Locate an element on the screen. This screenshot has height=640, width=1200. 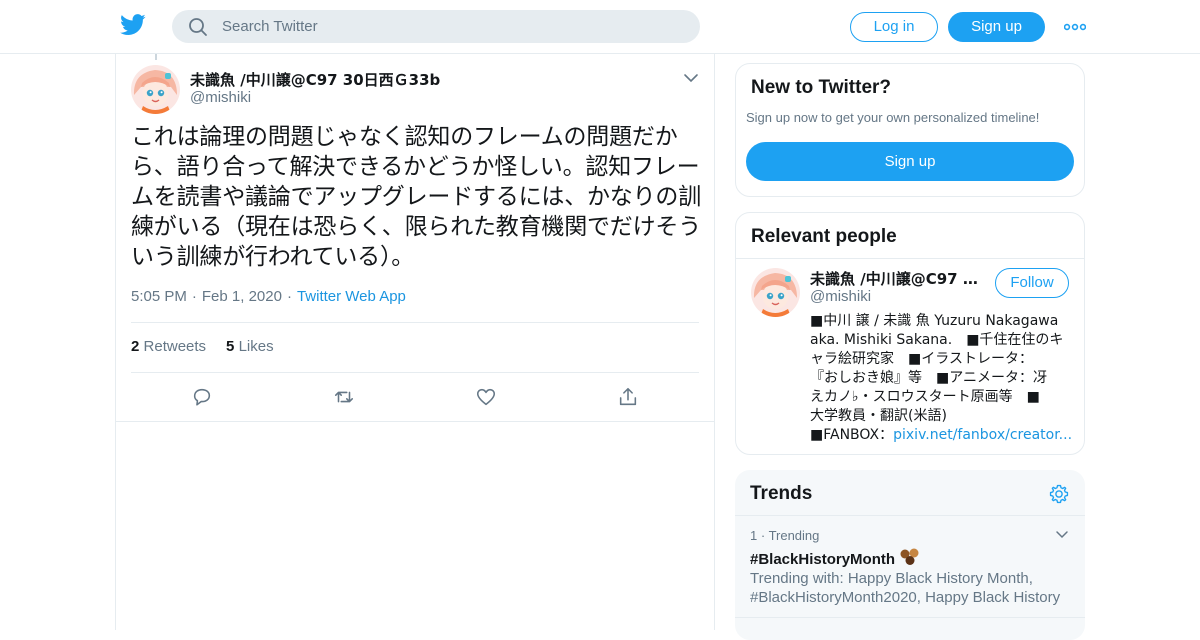
reply-icon is located at coordinates (202, 397).